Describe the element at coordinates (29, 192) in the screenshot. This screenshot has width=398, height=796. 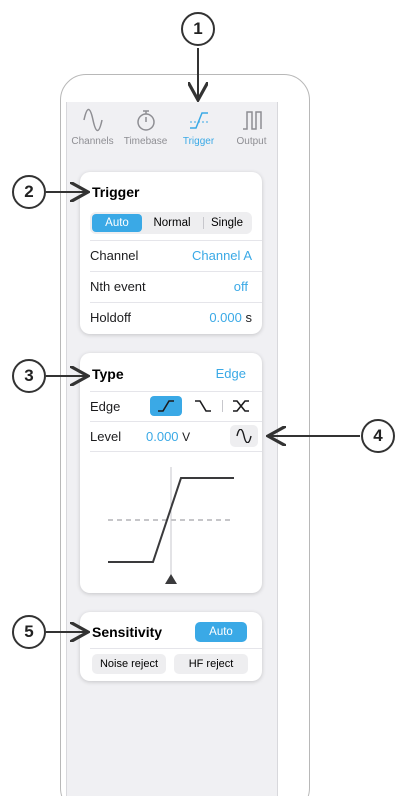
I see `callout-2: 2` at that location.